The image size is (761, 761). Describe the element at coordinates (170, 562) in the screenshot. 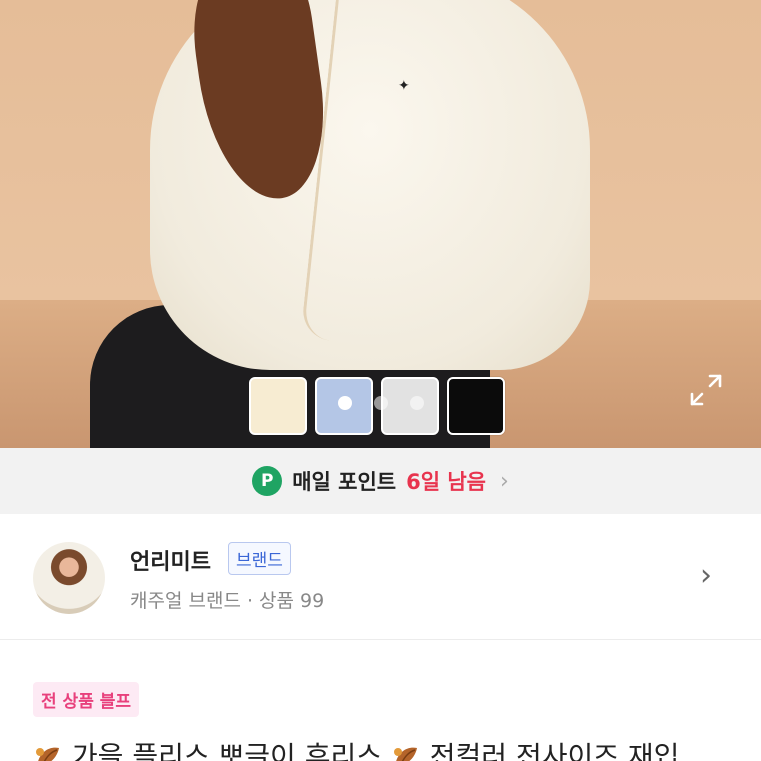

I see `brand-name: 언리미트` at that location.